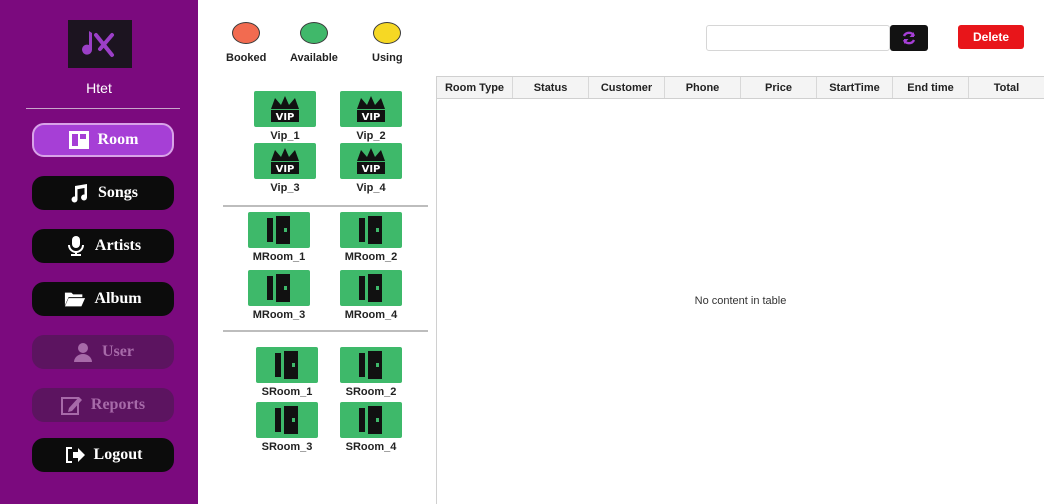  What do you see at coordinates (118, 454) in the screenshot?
I see `nav-logout-label: Logout` at bounding box center [118, 454].